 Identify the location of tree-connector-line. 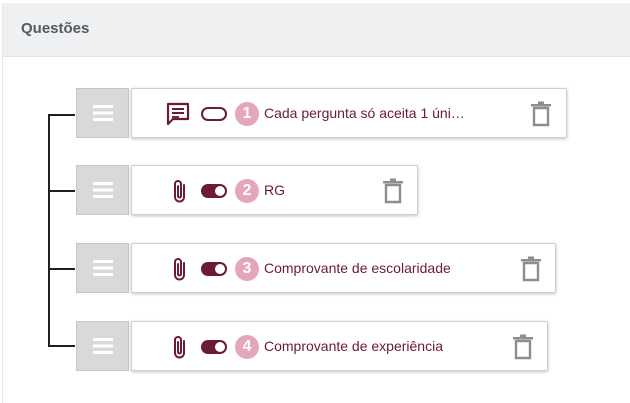
(49, 230).